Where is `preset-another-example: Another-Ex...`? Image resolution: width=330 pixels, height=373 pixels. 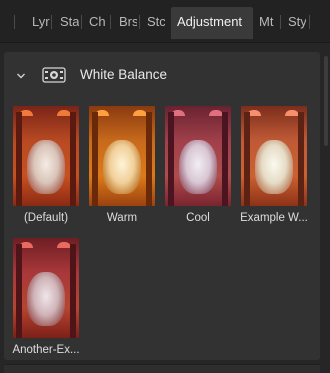
preset-another-example: Another-Ex... is located at coordinates (46, 297).